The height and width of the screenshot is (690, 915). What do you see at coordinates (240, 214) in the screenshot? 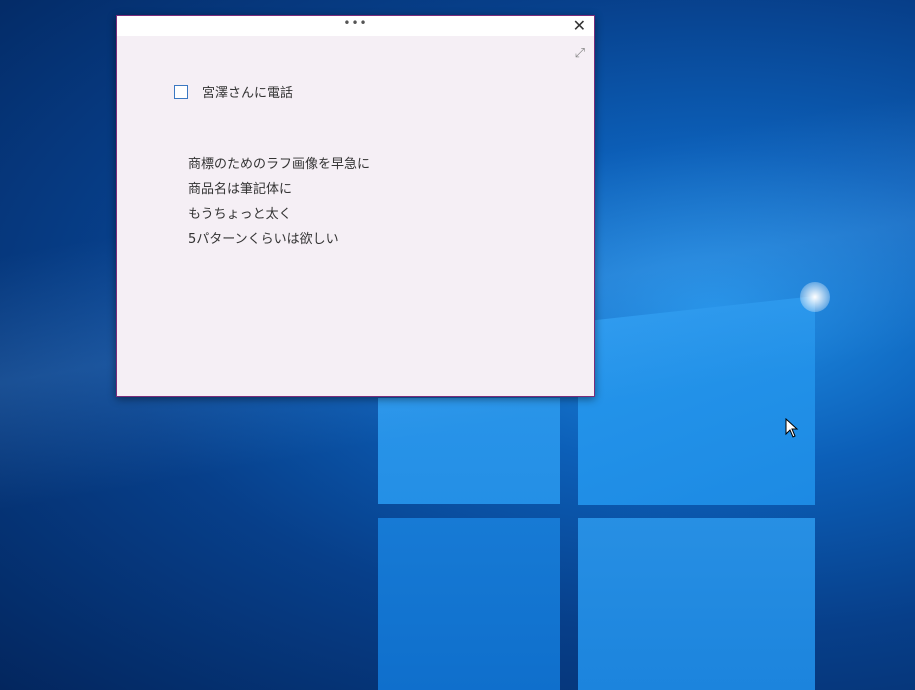
I see `note-line: もうちょっと太く` at bounding box center [240, 214].